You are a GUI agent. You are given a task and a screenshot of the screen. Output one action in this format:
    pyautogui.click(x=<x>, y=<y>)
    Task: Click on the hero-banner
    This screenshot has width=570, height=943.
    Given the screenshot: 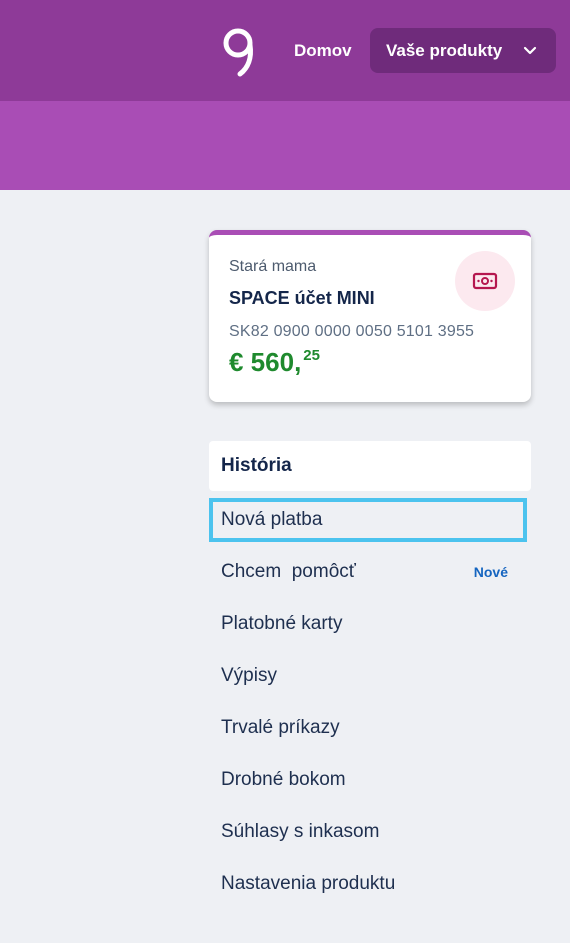 What is the action you would take?
    pyautogui.click(x=285, y=145)
    